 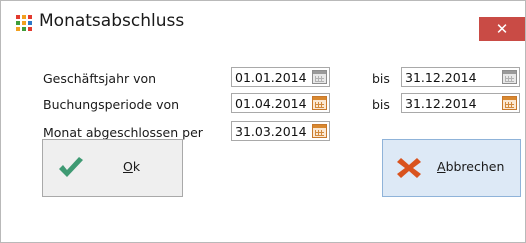 What do you see at coordinates (112, 21) in the screenshot?
I see `window-title: Monatsabschluss` at bounding box center [112, 21].